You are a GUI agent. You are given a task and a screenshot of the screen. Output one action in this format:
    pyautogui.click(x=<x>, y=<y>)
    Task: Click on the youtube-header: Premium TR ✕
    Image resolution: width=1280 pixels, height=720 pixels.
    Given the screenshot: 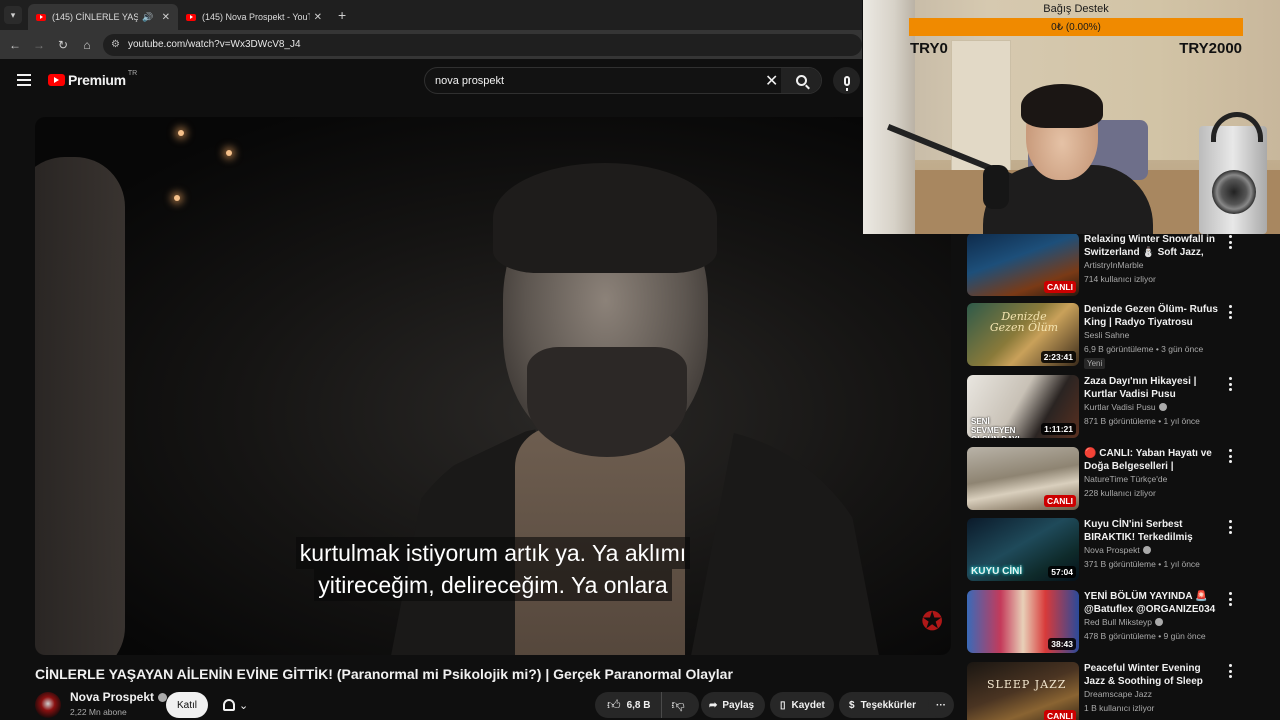 What is the action you would take?
    pyautogui.click(x=431, y=81)
    